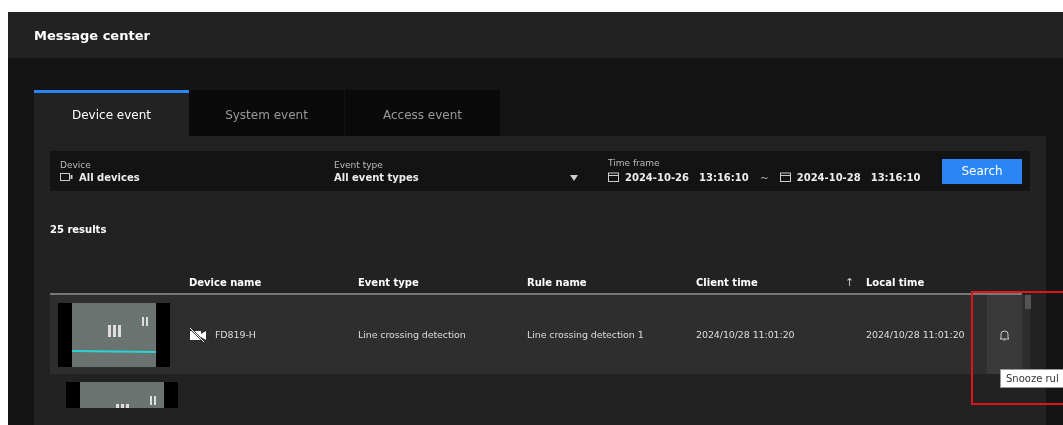 Image resolution: width=1063 pixels, height=425 pixels. I want to click on table-cell-text: Line crossing detection, so click(412, 334).